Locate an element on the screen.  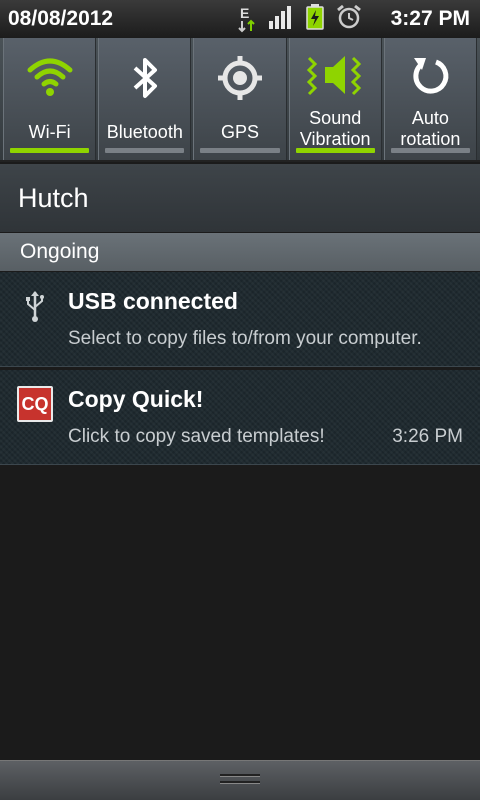
wifi-toggle: Wi-Fi is located at coordinates (50, 99).